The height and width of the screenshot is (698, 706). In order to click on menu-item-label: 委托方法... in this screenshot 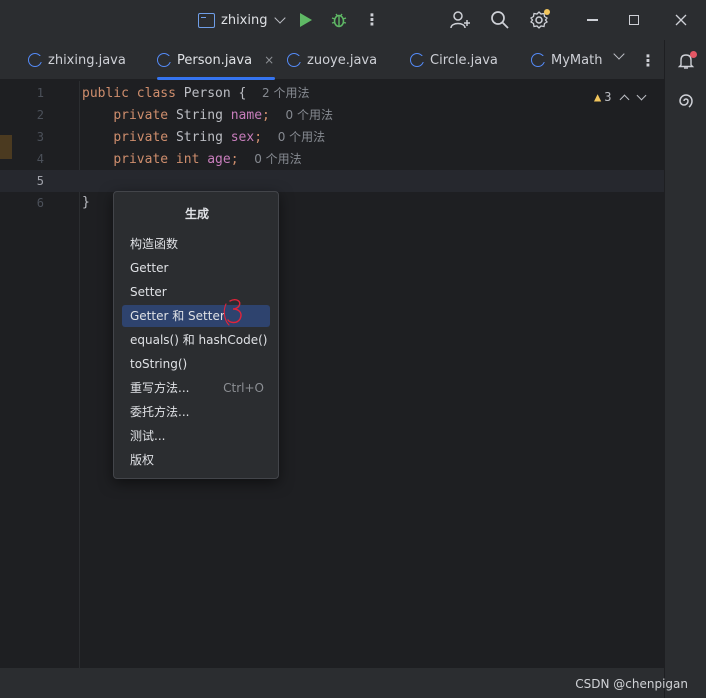, I will do `click(160, 412)`.